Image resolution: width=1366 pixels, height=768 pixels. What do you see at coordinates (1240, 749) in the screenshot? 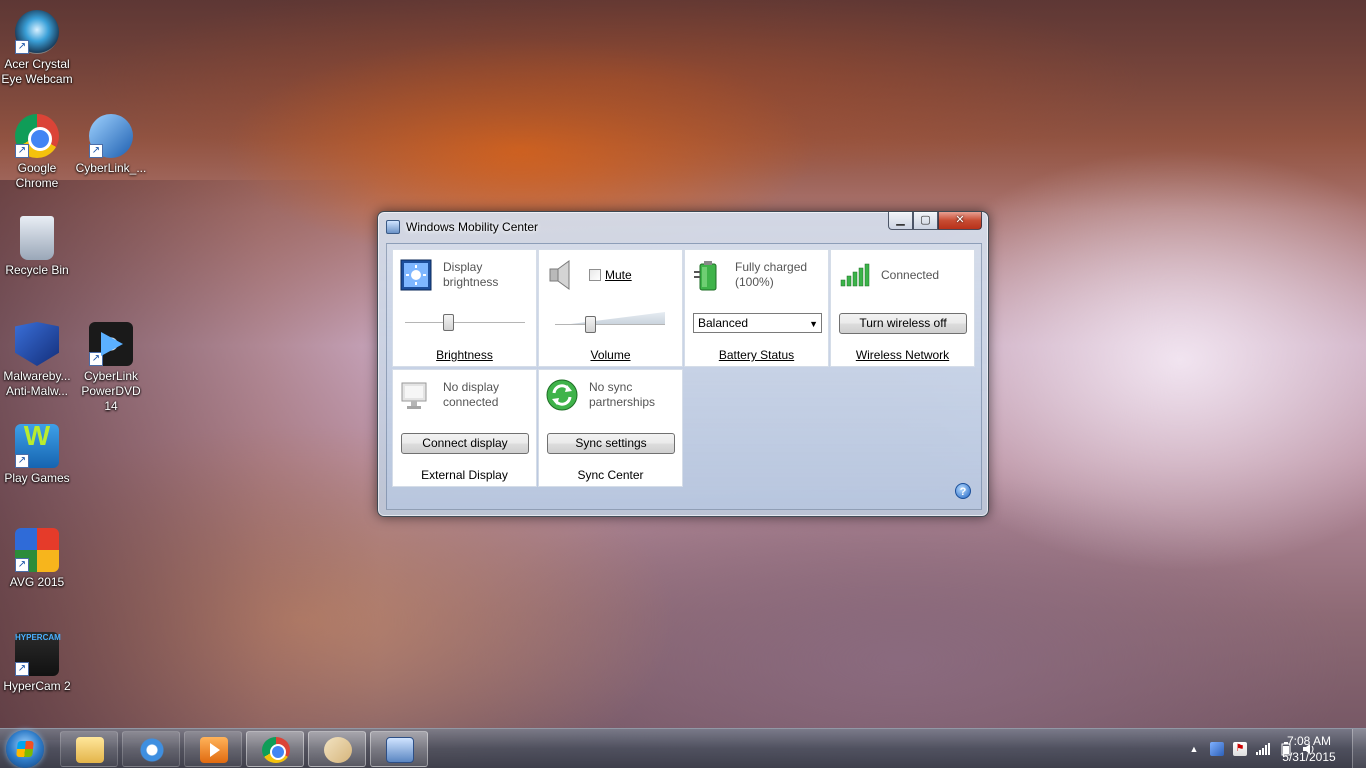
I see `action-center-flag-icon: ⚑` at bounding box center [1240, 749].